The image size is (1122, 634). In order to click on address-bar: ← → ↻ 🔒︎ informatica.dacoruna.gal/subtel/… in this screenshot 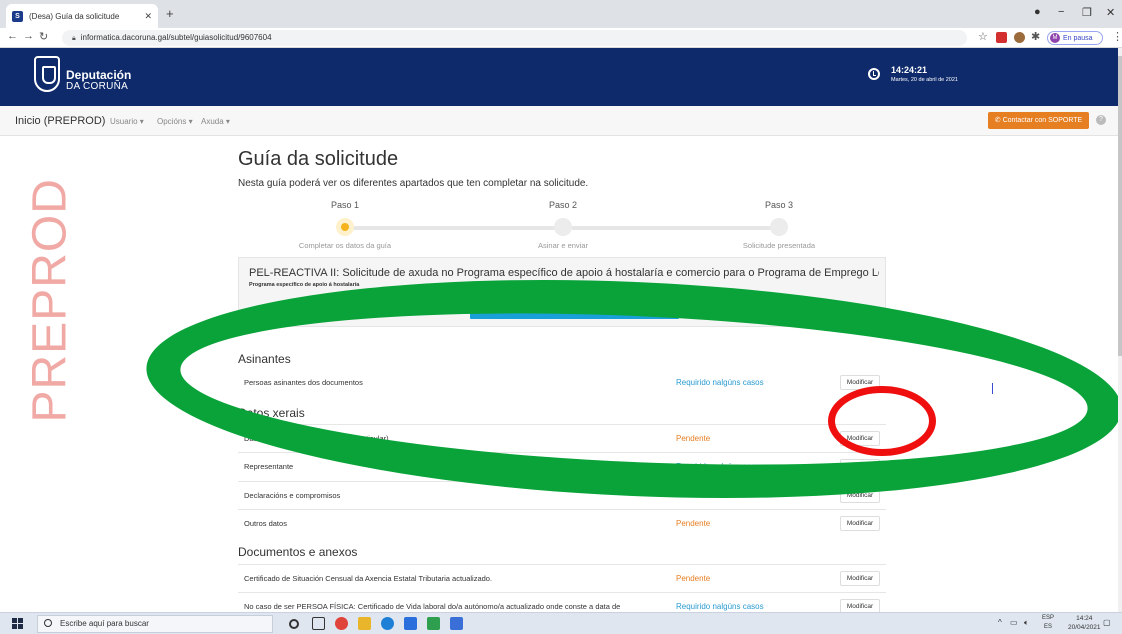, I will do `click(561, 38)`.